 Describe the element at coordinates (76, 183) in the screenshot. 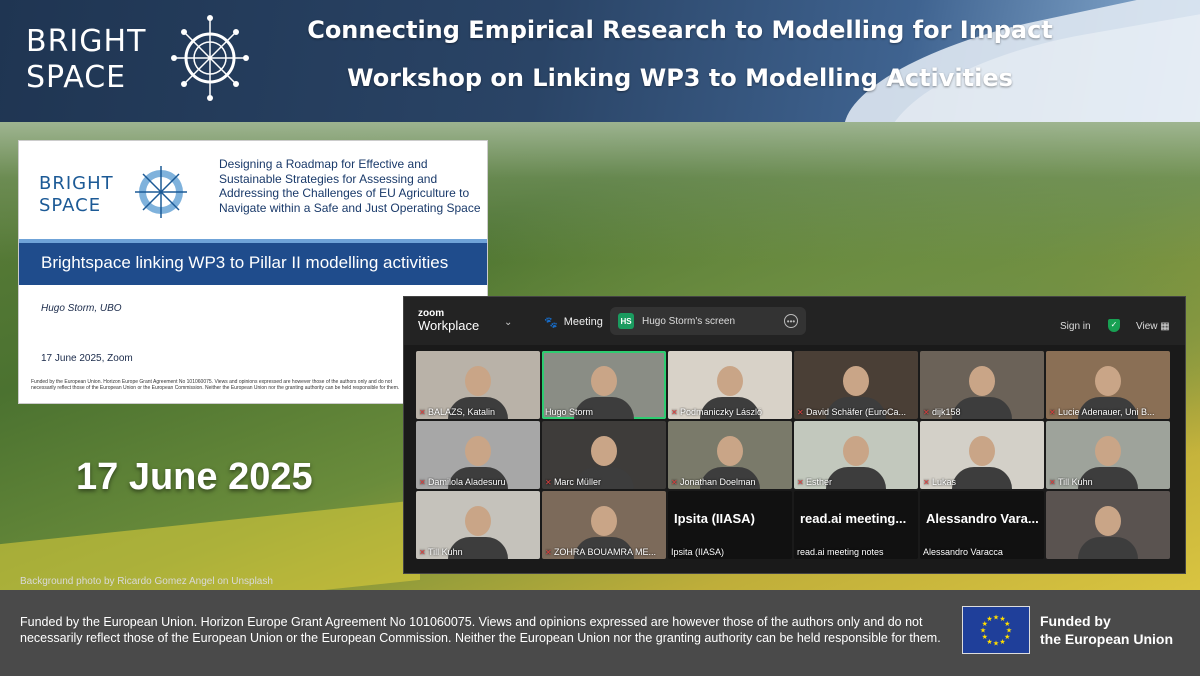

I see `slide-logo-line1: BRIGHT` at that location.